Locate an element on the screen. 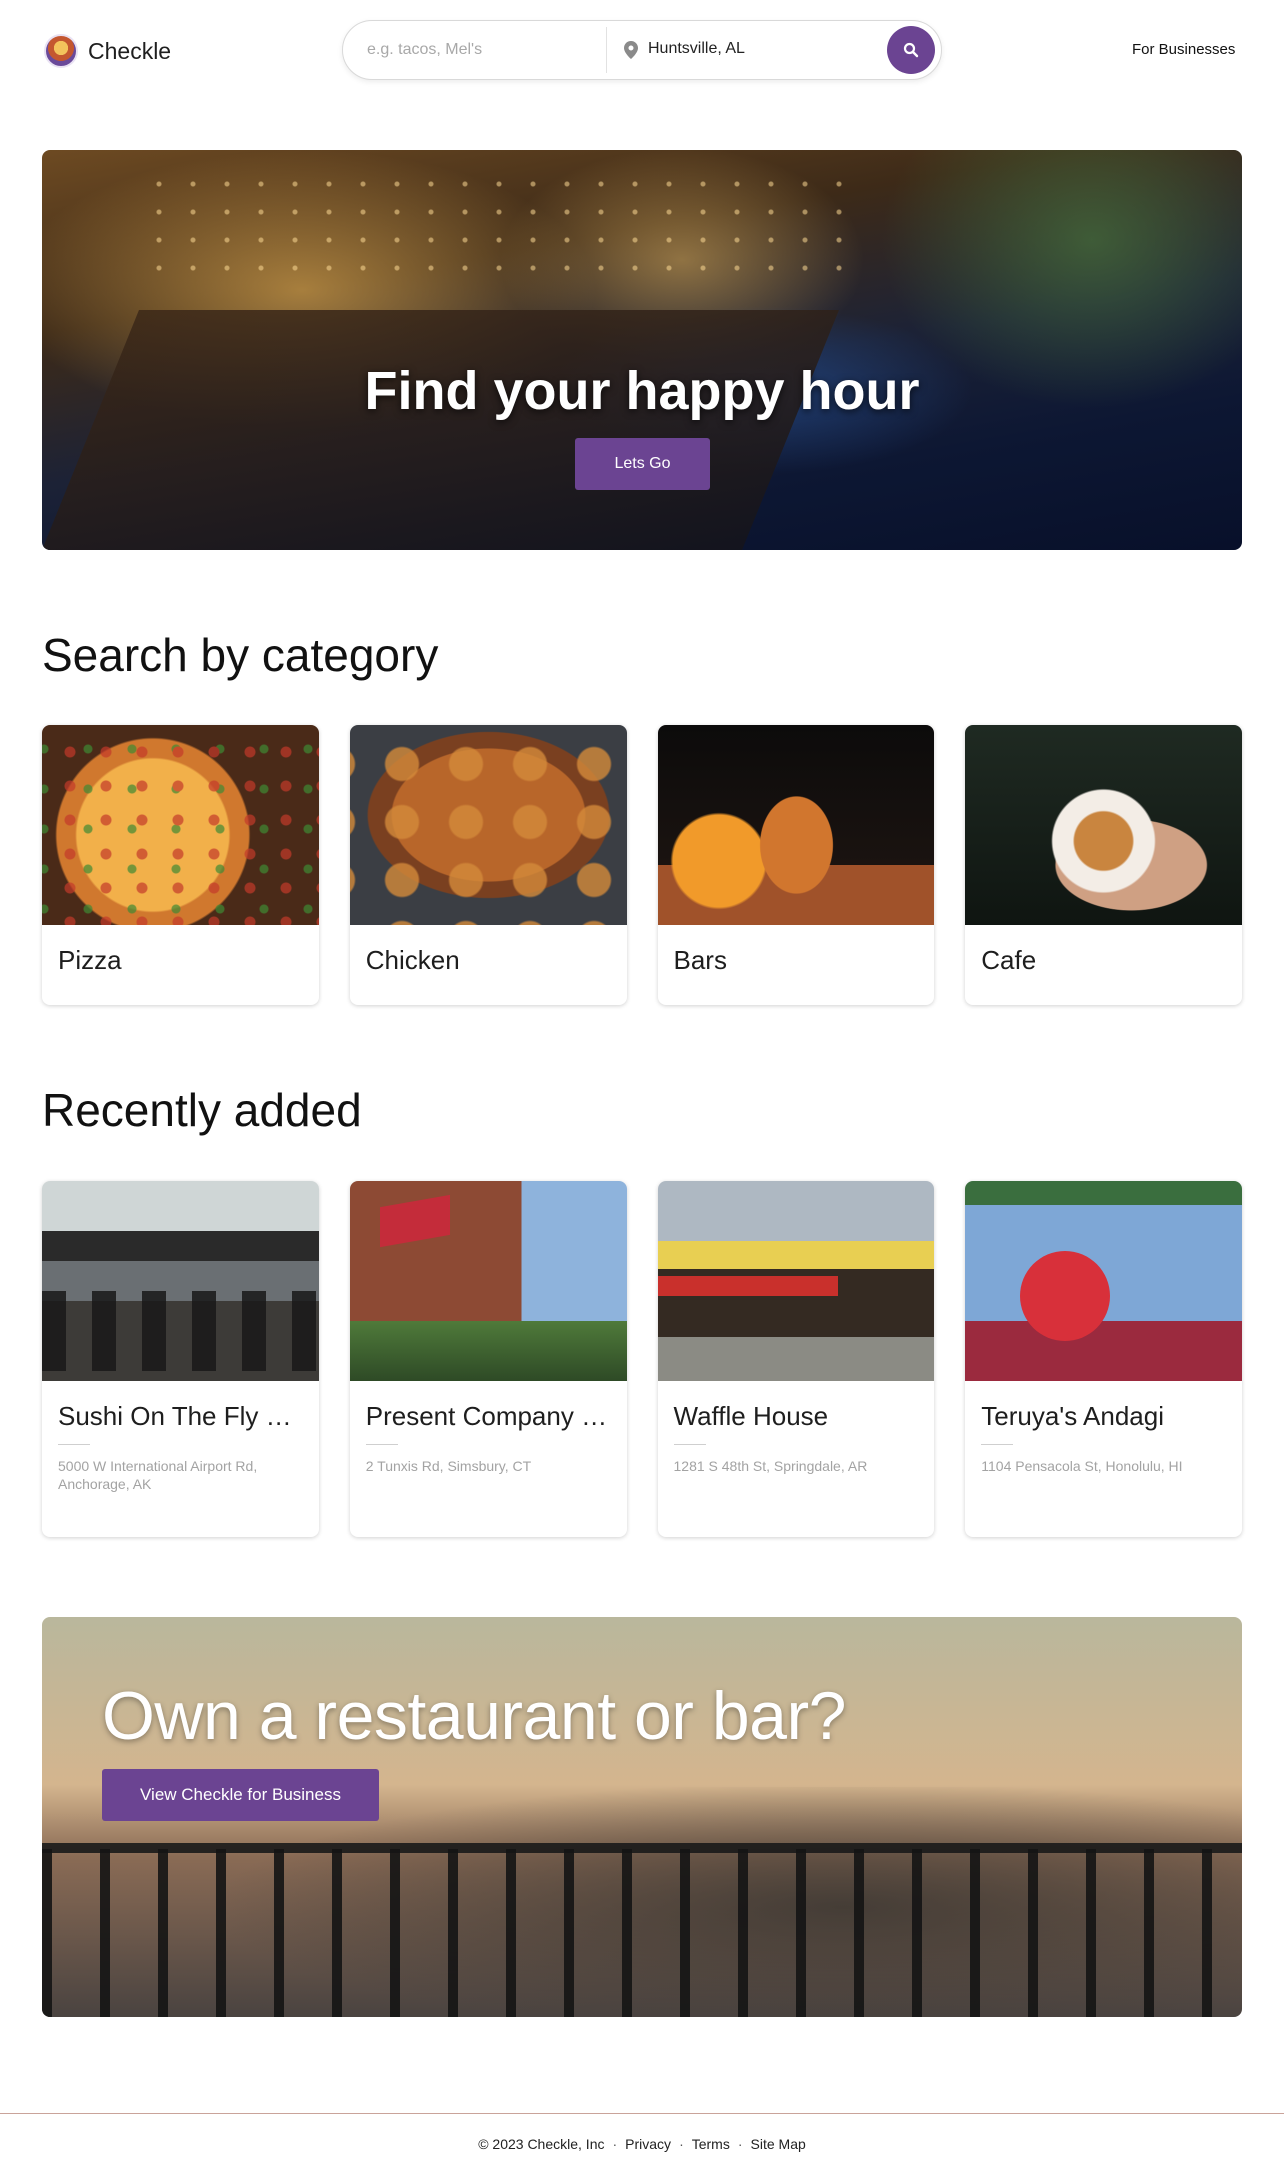 The width and height of the screenshot is (1284, 2174). site-header: Checkle Huntsville, AL For Businesses is located at coordinates (642, 50).